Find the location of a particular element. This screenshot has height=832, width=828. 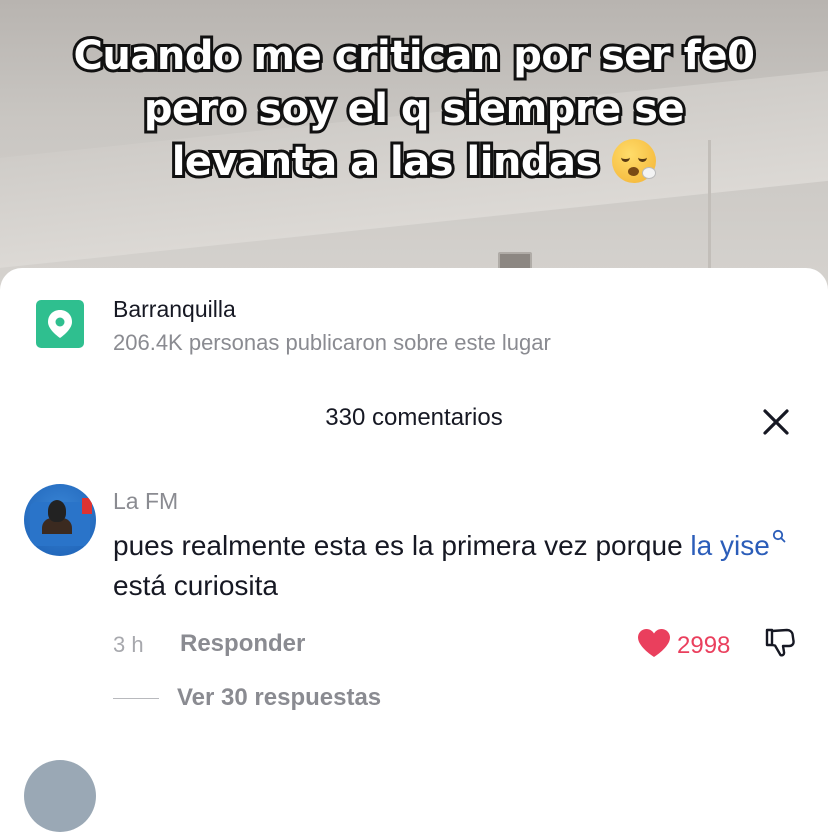

search-icon is located at coordinates (779, 536).